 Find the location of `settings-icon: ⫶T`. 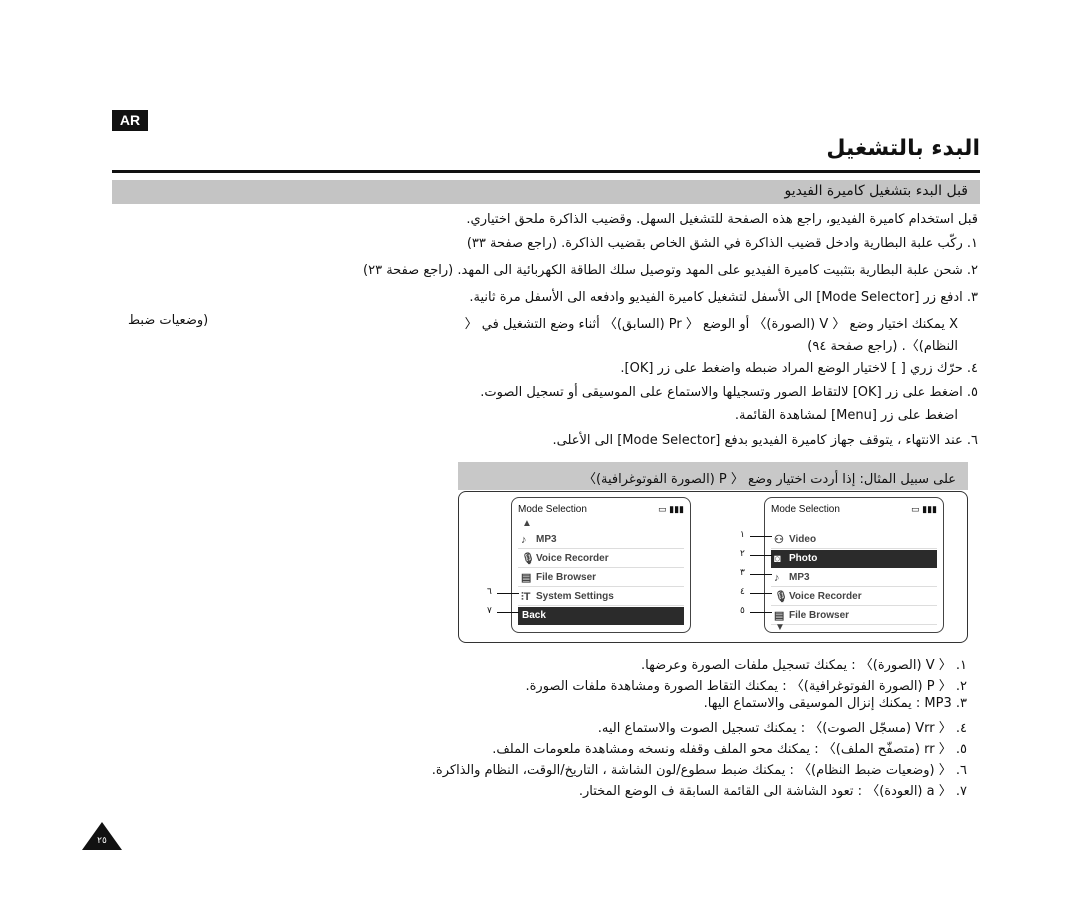

settings-icon: ⫶T is located at coordinates (526, 597).